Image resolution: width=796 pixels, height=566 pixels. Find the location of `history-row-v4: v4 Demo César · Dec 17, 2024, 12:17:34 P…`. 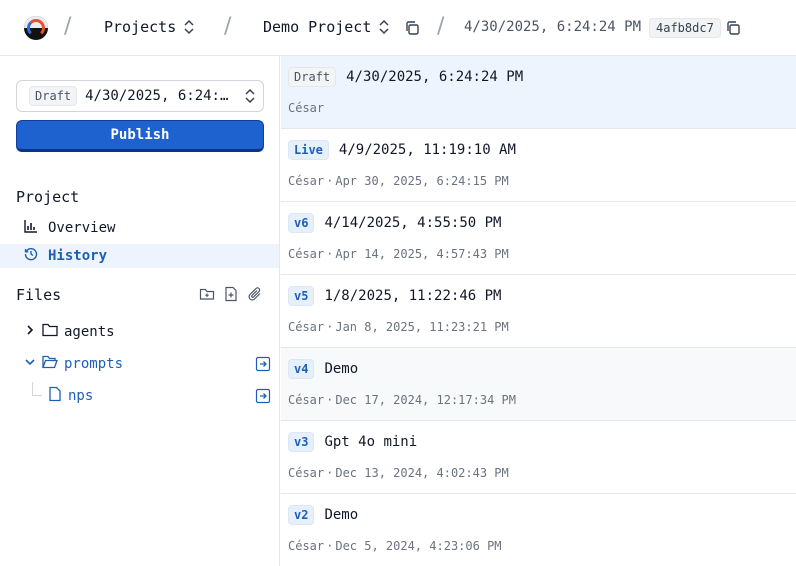

history-row-v4: v4 Demo César · Dec 17, 2024, 12:17:34 P… is located at coordinates (538, 384).